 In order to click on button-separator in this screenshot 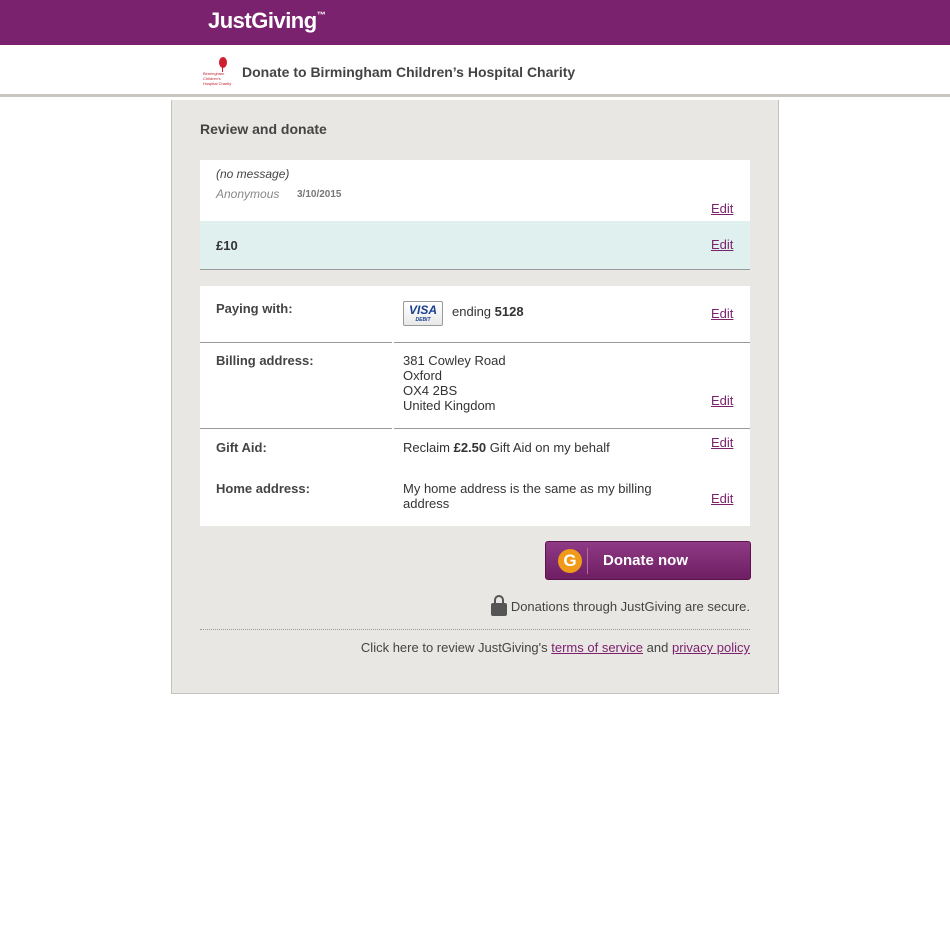, I will do `click(587, 561)`.